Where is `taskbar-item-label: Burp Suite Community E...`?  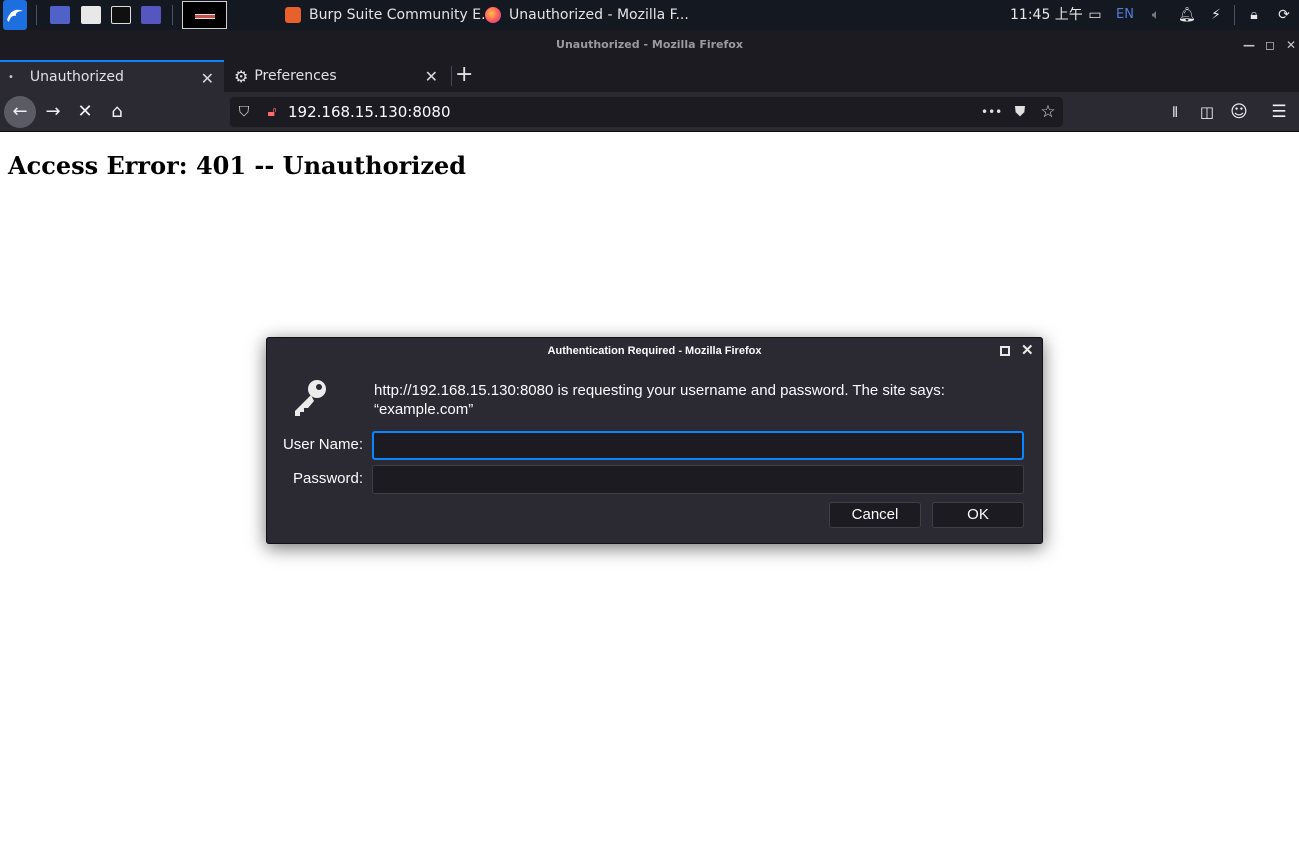 taskbar-item-label: Burp Suite Community E... is located at coordinates (402, 15).